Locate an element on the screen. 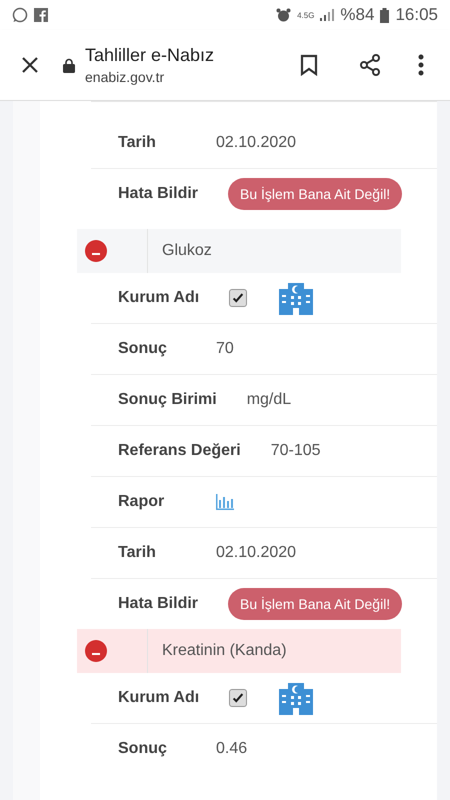  field-value: mg/dL is located at coordinates (269, 400).